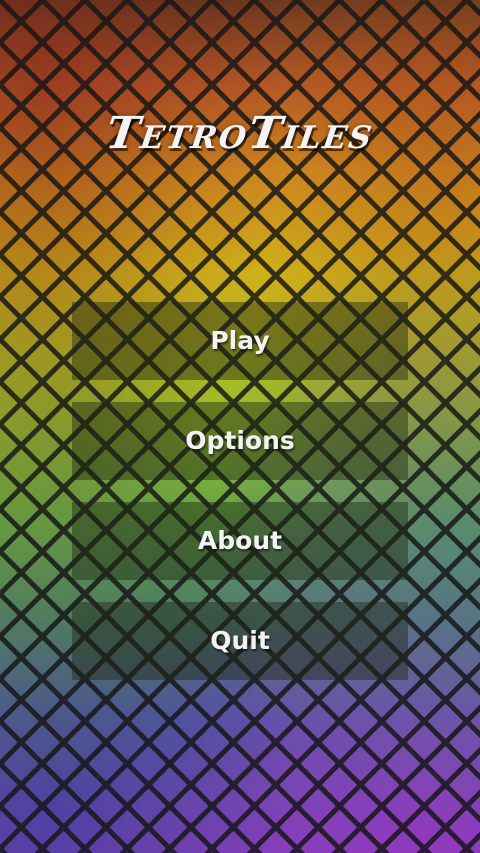 Image resolution: width=480 pixels, height=853 pixels. What do you see at coordinates (240, 441) in the screenshot?
I see `options-button: Options` at bounding box center [240, 441].